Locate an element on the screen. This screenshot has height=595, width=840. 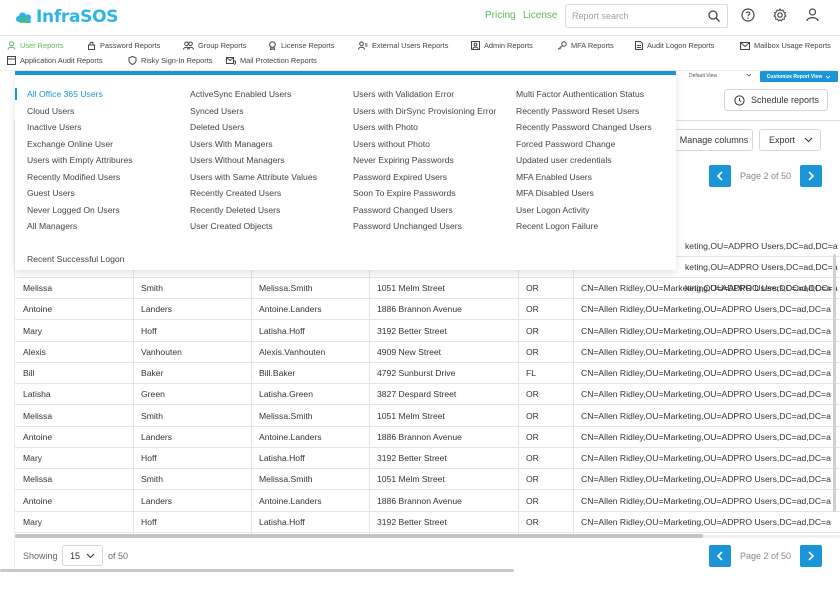
menu-item: Multi Factor Authentication Status is located at coordinates (580, 94).